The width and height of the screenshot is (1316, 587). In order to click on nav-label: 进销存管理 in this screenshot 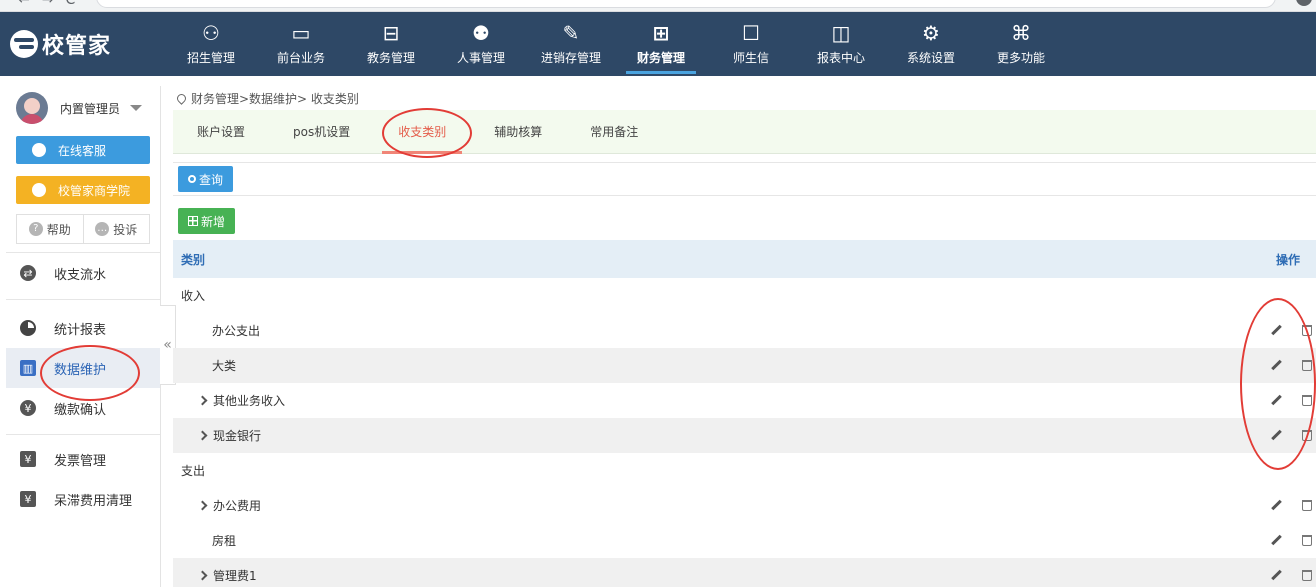, I will do `click(570, 58)`.